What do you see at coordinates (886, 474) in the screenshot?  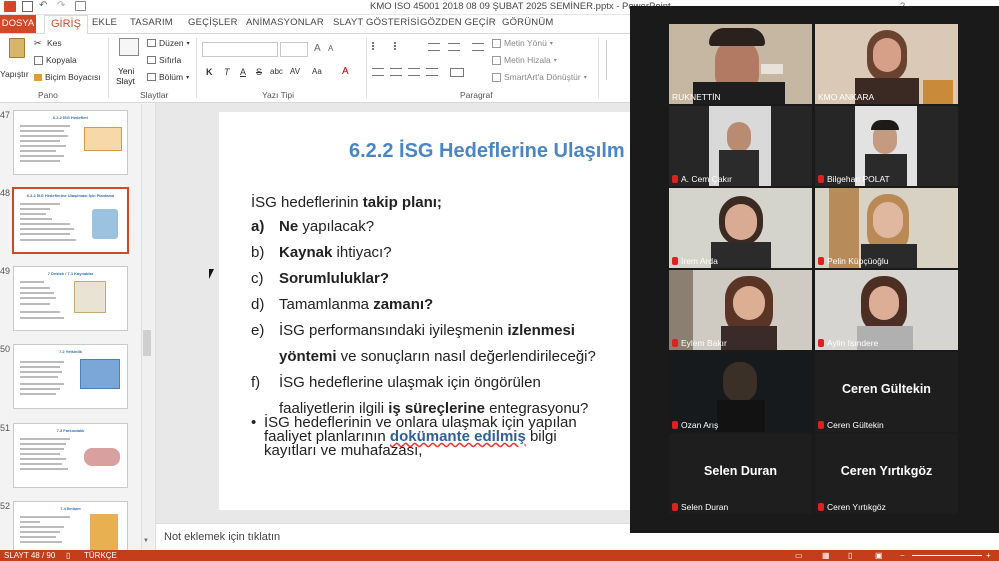 I see `participant-tile: Ceren Yırtıkgöz Ceren Yırtıkgöz` at bounding box center [886, 474].